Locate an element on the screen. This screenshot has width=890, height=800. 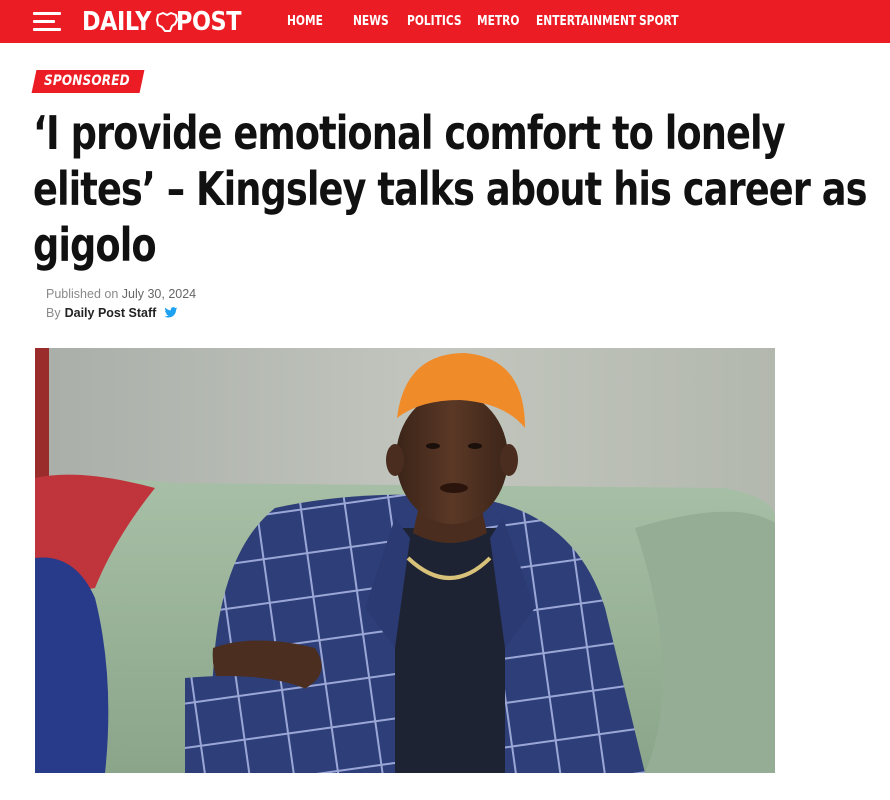
published-label: Published on is located at coordinates (82, 294).